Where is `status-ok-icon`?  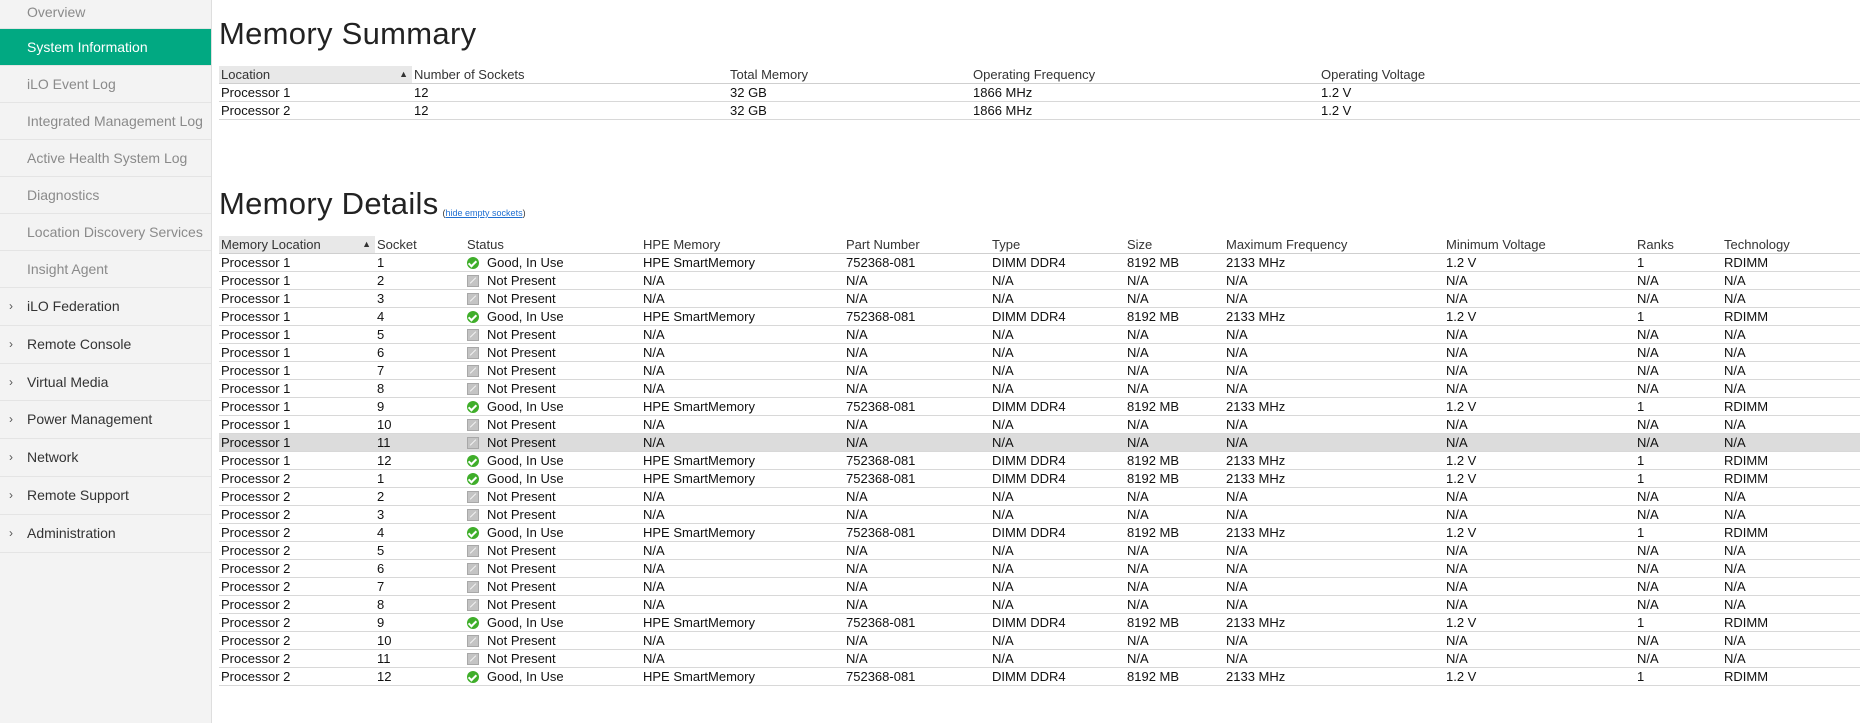 status-ok-icon is located at coordinates (473, 623).